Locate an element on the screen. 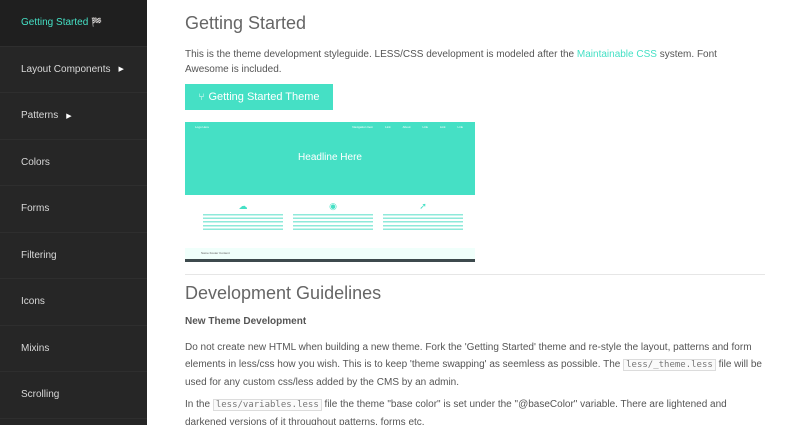 This screenshot has width=800, height=425. preview-brand: Logo Here is located at coordinates (202, 127).